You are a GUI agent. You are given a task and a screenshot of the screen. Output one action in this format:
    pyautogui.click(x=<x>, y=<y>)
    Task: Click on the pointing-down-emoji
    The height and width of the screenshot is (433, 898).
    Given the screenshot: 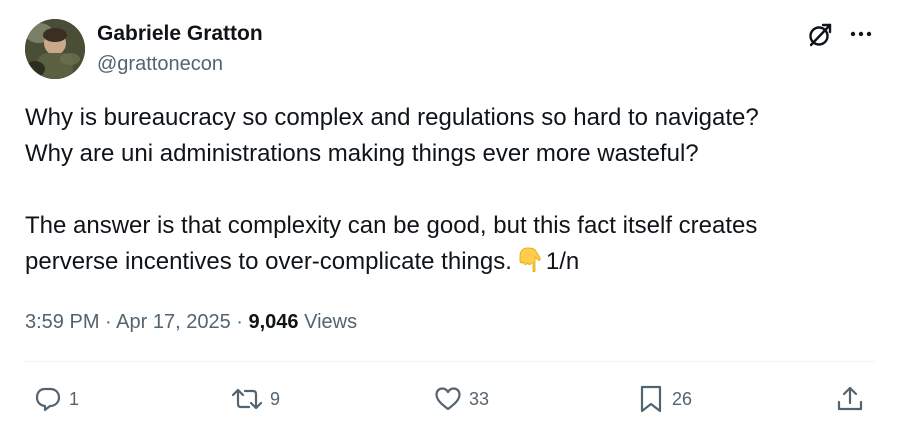 What is the action you would take?
    pyautogui.click(x=531, y=264)
    